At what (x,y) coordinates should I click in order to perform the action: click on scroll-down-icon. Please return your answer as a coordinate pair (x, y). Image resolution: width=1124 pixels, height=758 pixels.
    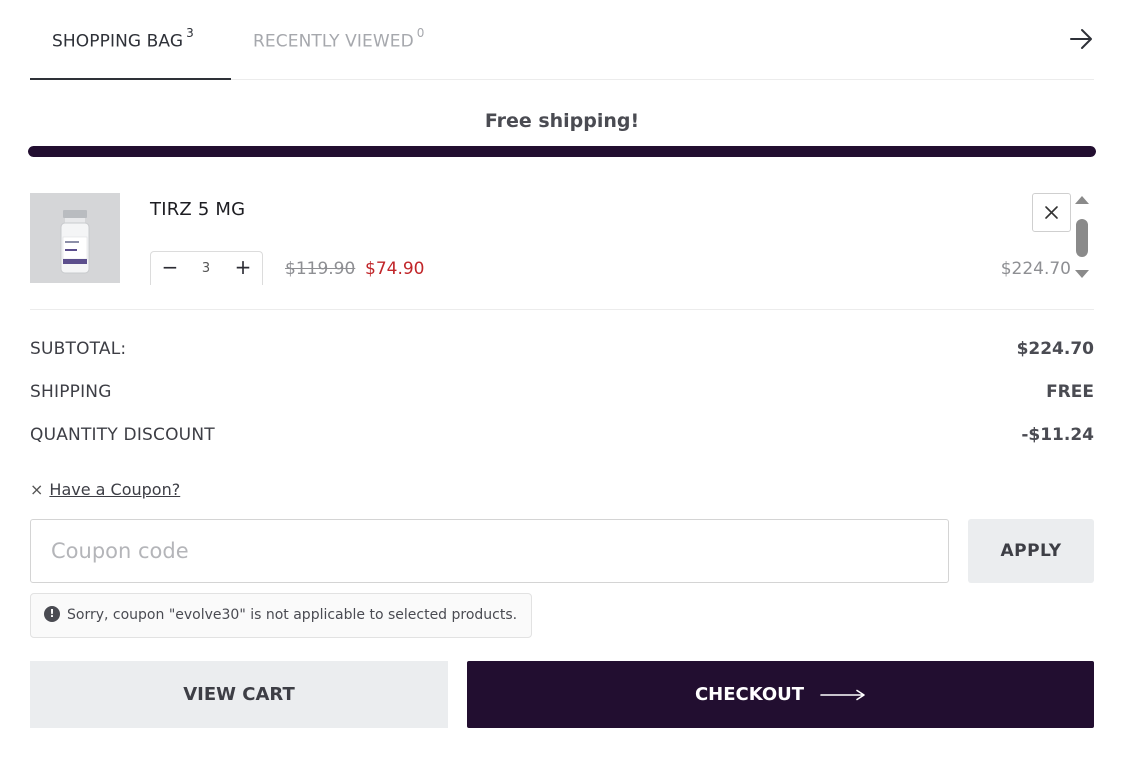
    Looking at the image, I should click on (1082, 274).